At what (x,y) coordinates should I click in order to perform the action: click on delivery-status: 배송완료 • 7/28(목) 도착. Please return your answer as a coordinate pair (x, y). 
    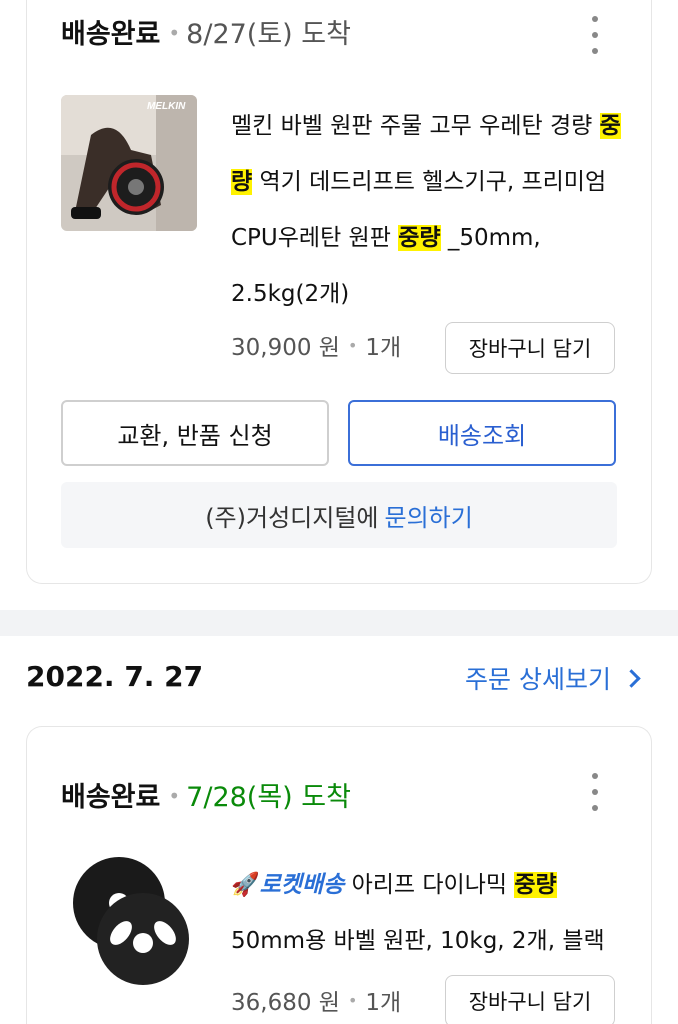
    Looking at the image, I should click on (206, 794).